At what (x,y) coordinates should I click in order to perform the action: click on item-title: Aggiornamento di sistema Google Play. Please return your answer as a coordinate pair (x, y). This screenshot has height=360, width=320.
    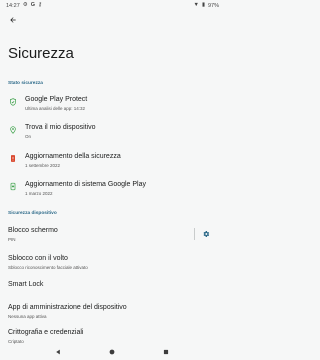
    Looking at the image, I should click on (86, 184).